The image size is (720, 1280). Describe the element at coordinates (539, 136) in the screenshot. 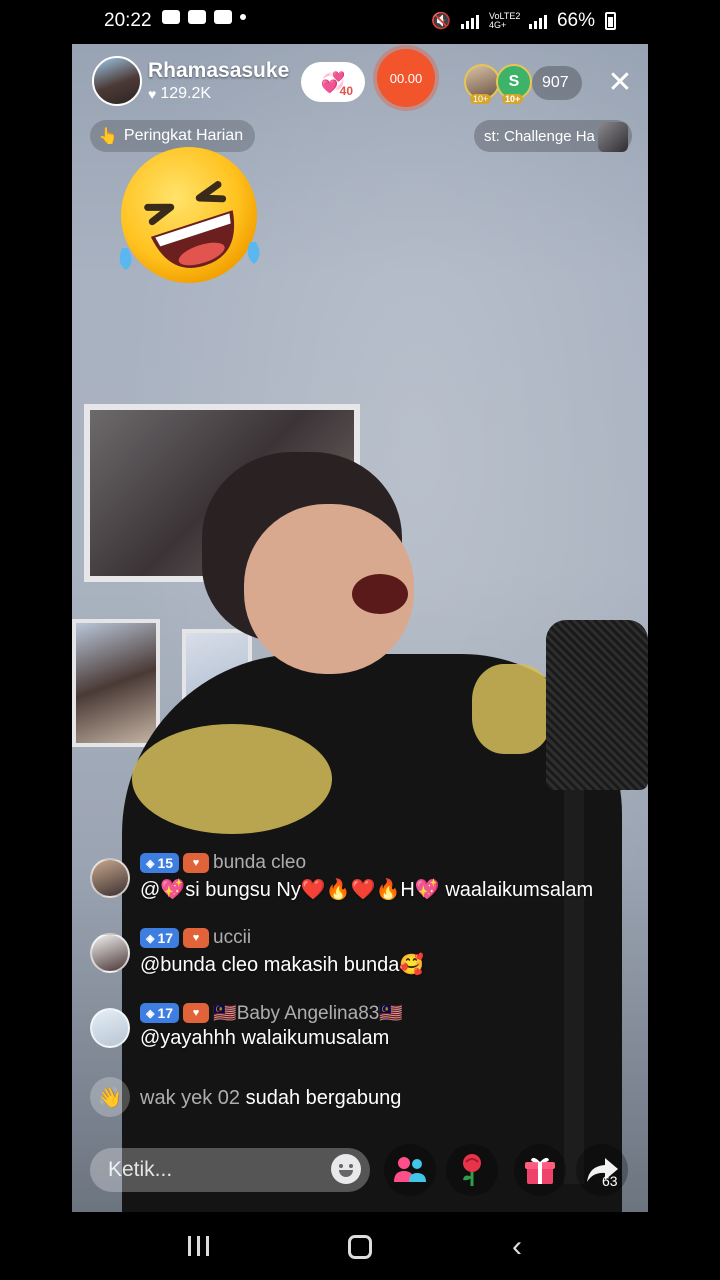

I see `challenge-label: st: Challenge Ha` at that location.